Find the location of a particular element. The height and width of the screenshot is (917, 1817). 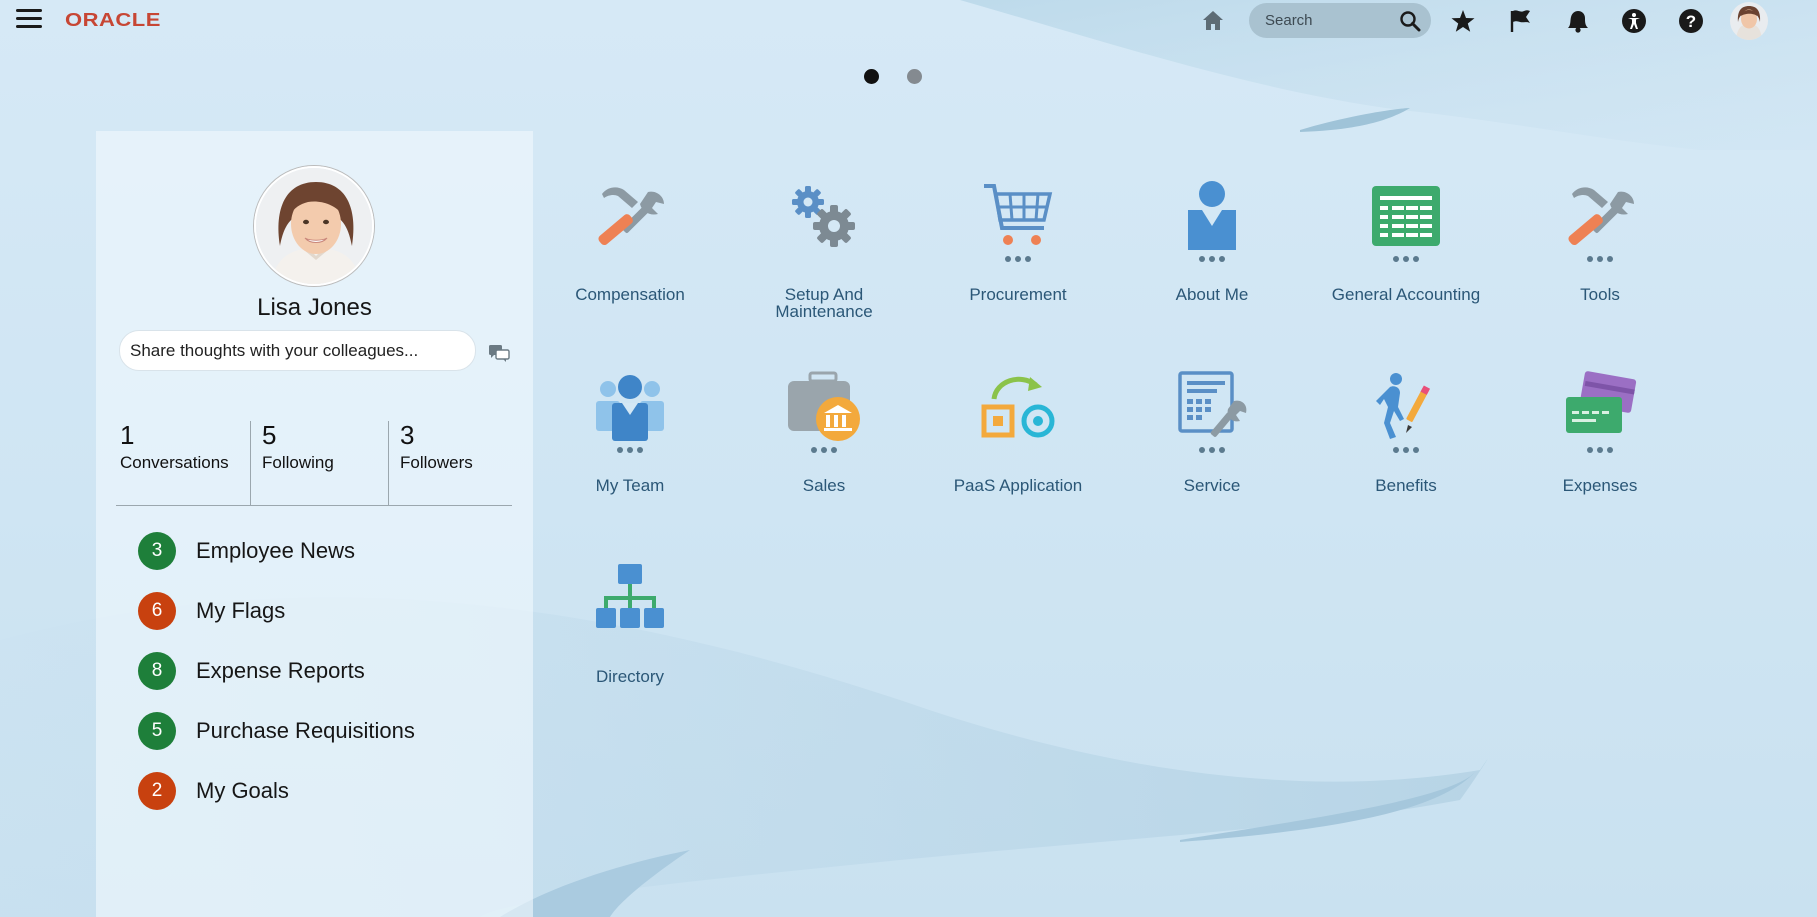

count-badge: 3 is located at coordinates (157, 551).